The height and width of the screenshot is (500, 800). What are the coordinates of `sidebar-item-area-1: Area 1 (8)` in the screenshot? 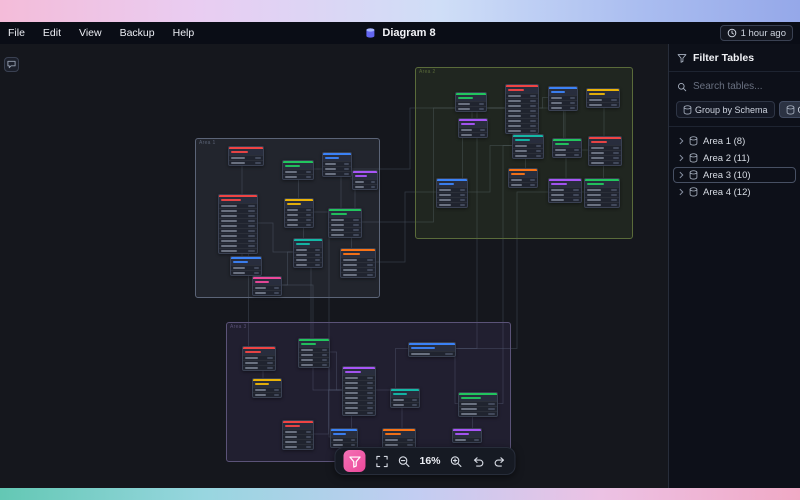 It's located at (734, 141).